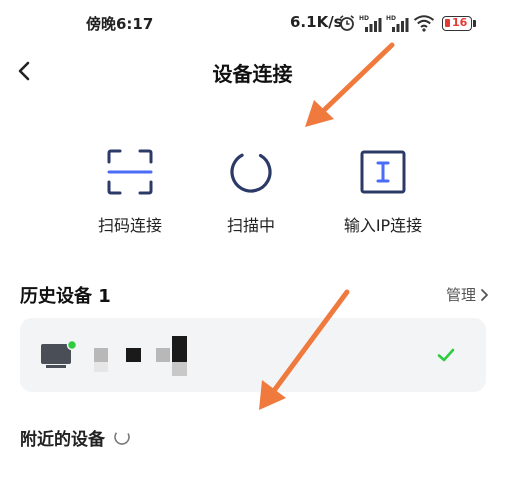 This screenshot has height=491, width=505. Describe the element at coordinates (316, 22) in the screenshot. I see `network-speed: 6.1K/s` at that location.